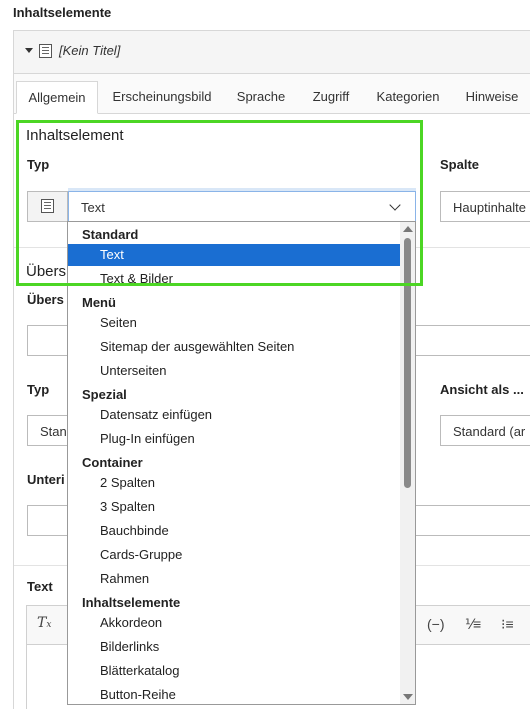  Describe the element at coordinates (234, 507) in the screenshot. I see `dropdown-option-3-spalten: 3 Spalten` at that location.